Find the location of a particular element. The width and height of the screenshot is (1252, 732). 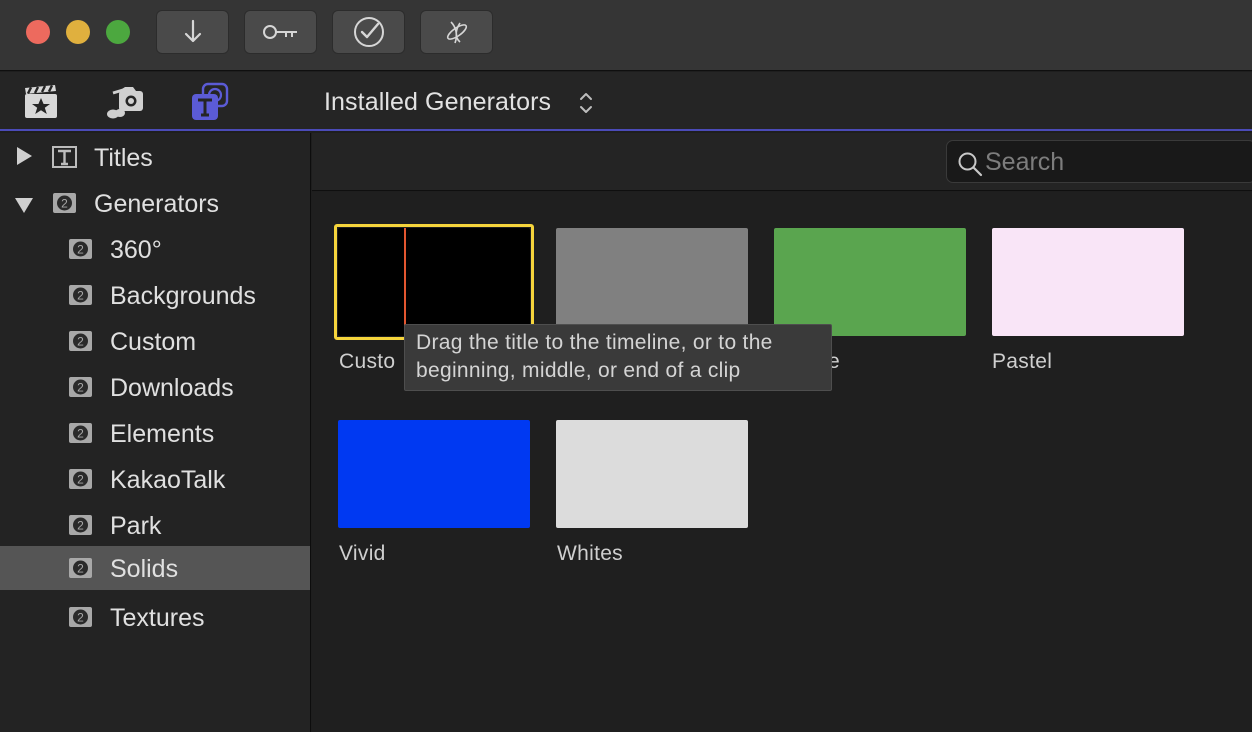

search-field is located at coordinates (1099, 161).